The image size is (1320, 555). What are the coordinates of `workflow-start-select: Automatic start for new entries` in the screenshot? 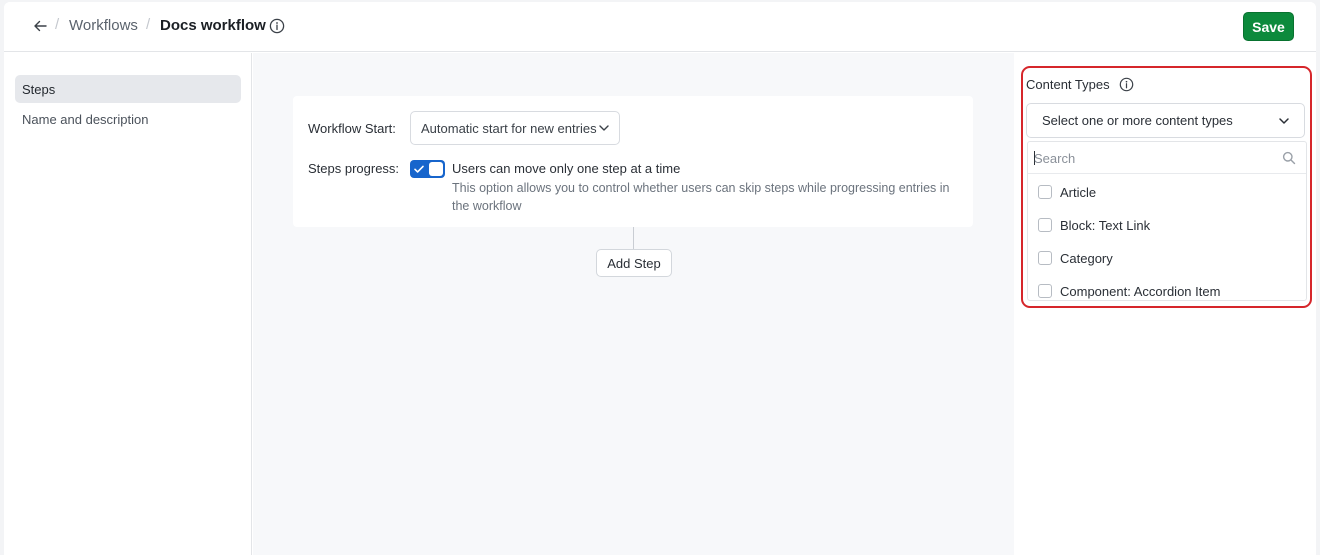 It's located at (515, 128).